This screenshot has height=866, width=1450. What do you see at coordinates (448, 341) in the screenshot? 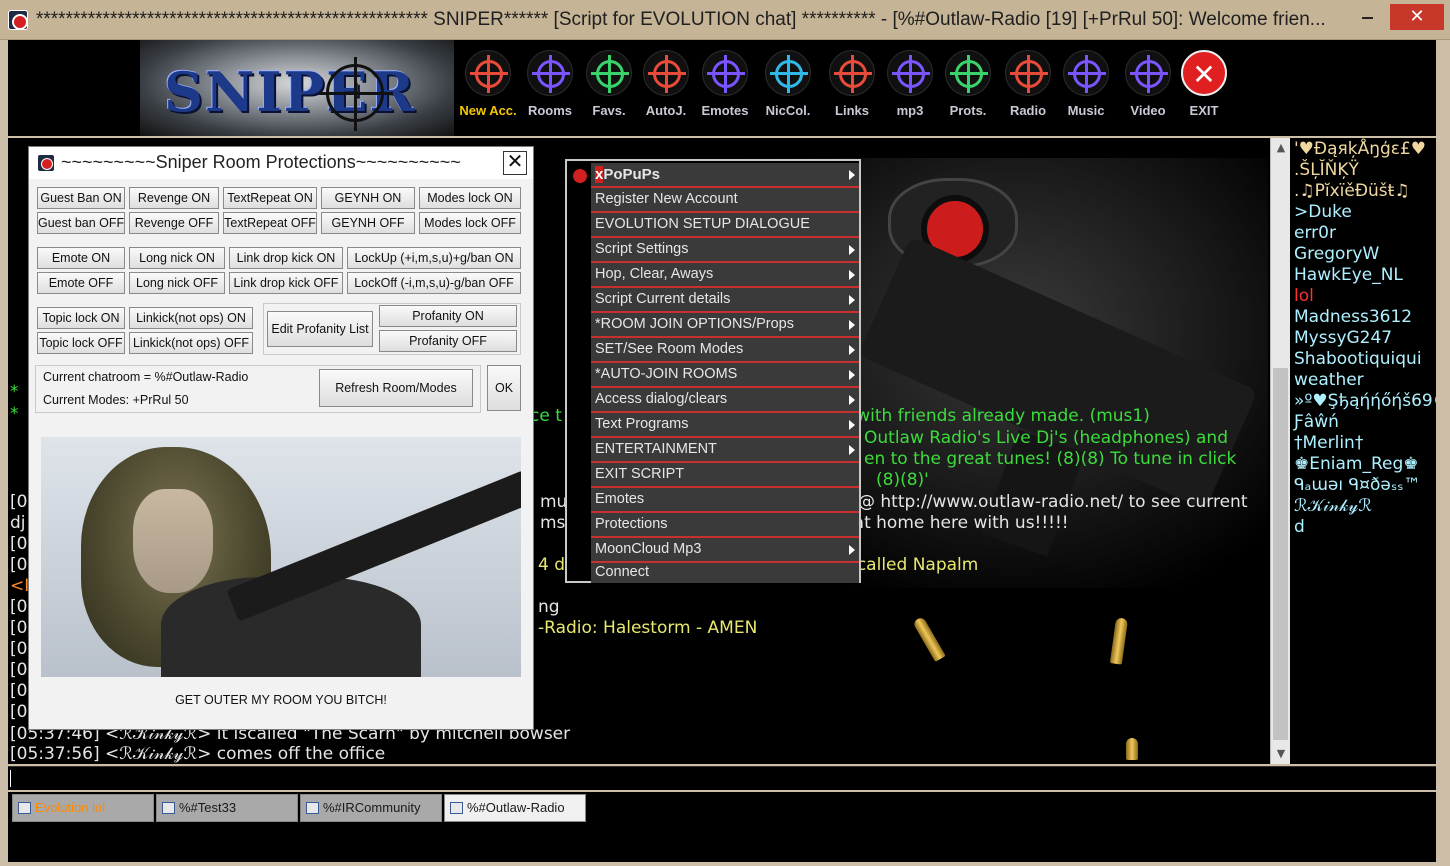
I see `profanity-off-button: Profanity OFF` at bounding box center [448, 341].